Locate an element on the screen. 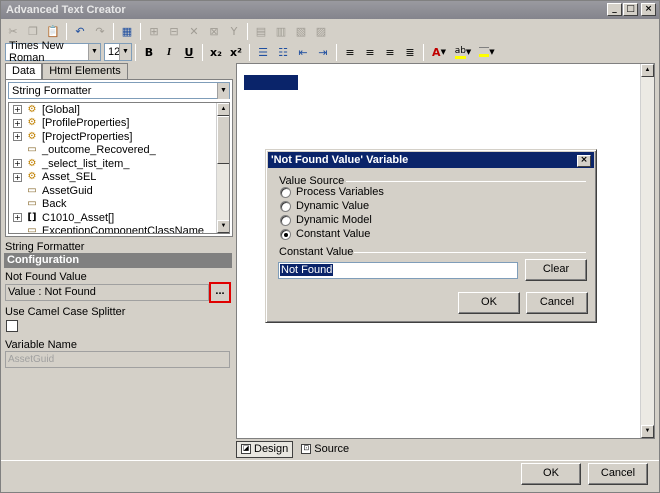 This screenshot has width=660, height=493. camel-case-checkbox is located at coordinates (12, 326).